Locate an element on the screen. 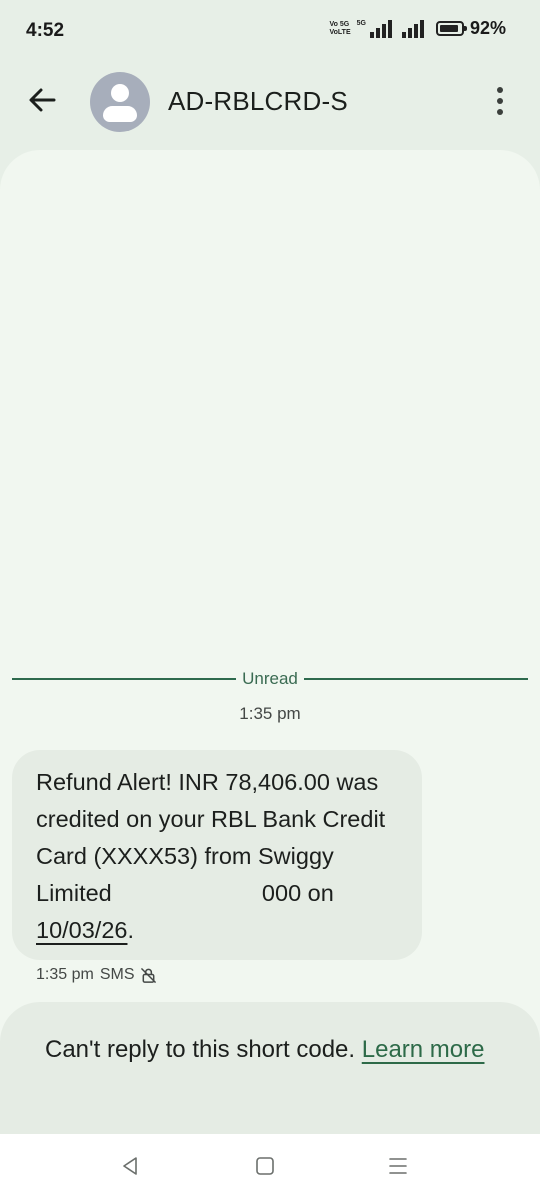 This screenshot has height=1200, width=540. volte-indicator: Vo 5G VoLTE is located at coordinates (340, 28).